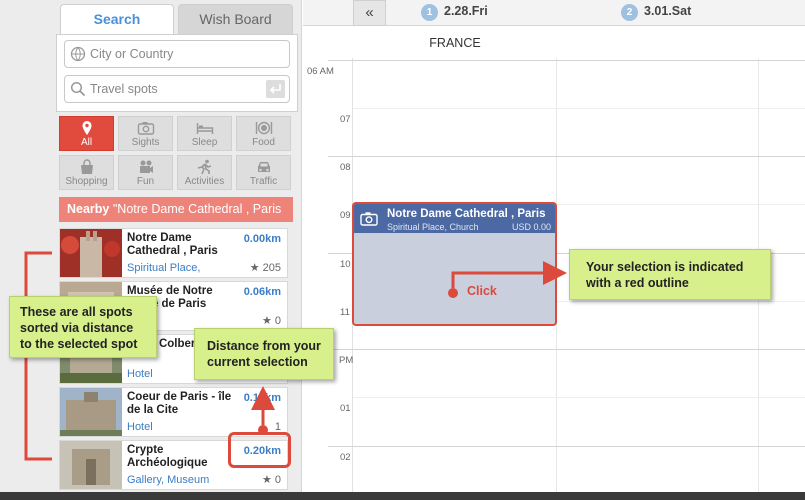 The width and height of the screenshot is (805, 500). What do you see at coordinates (177, 73) in the screenshot?
I see `search-box: City or Country Travel spots` at bounding box center [177, 73].